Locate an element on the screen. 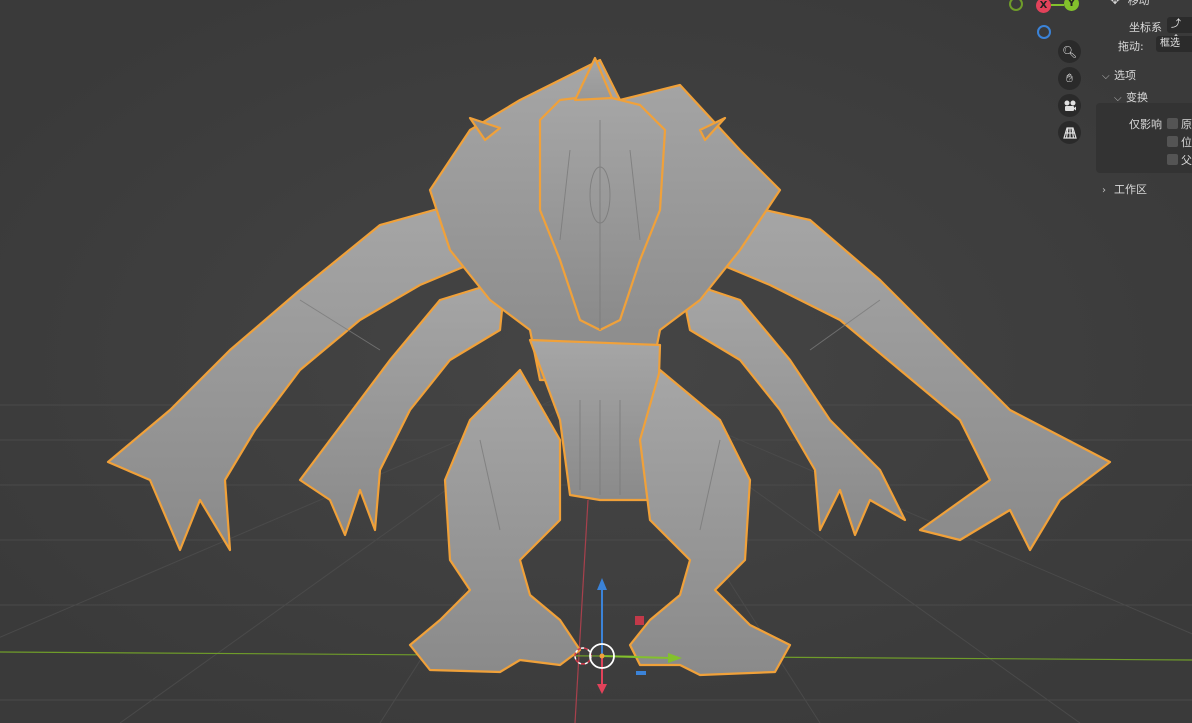 The image size is (1192, 723). tool-header: ✥ 移动 is located at coordinates (1130, 4).